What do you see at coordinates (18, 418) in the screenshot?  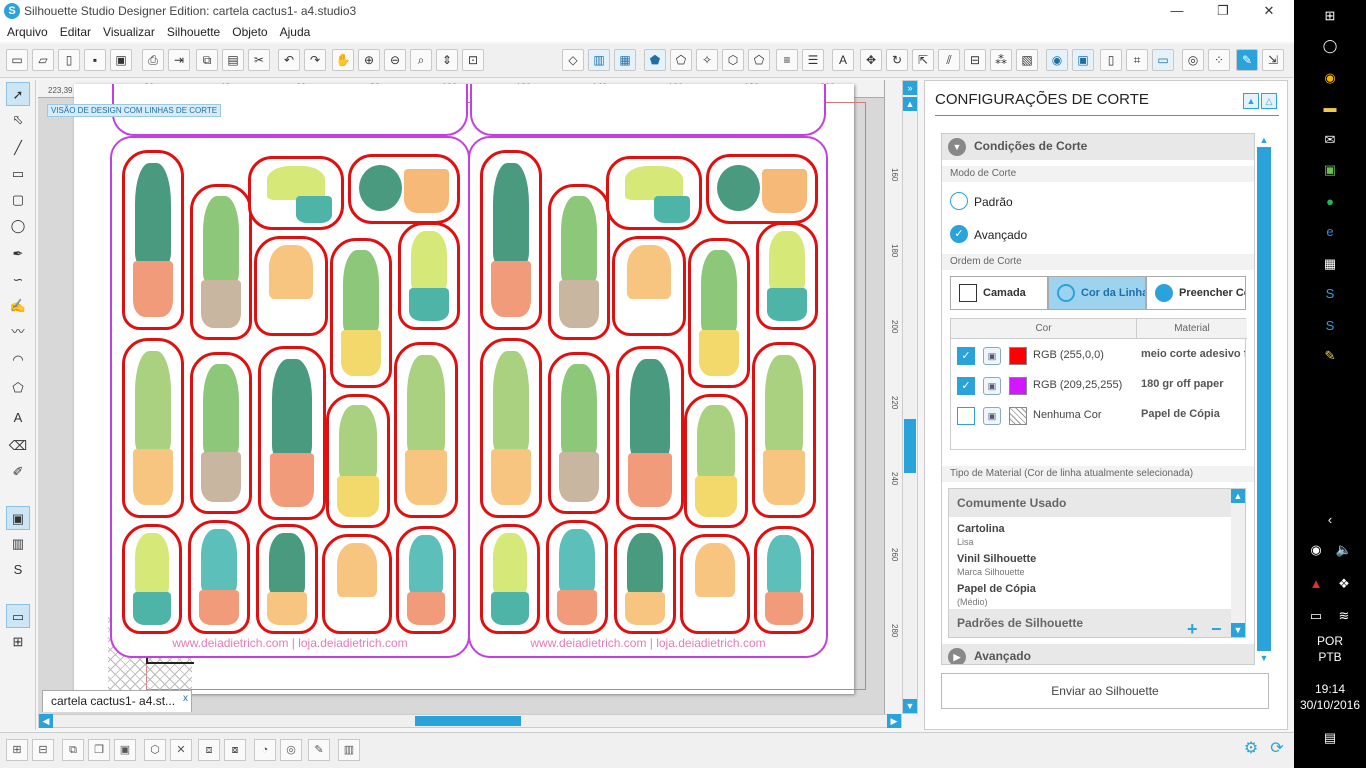 I see `text-tool-icon: A` at bounding box center [18, 418].